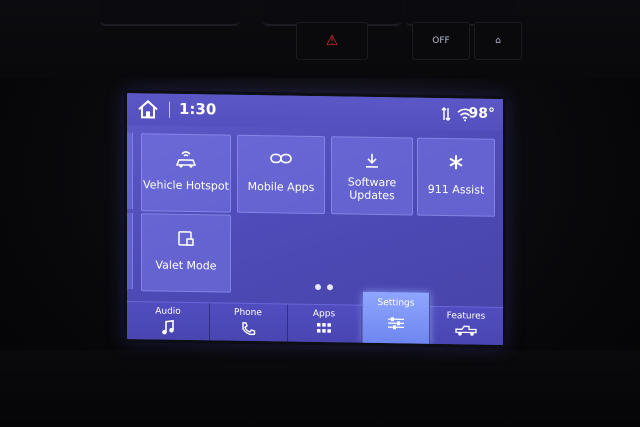 The width and height of the screenshot is (640, 427). What do you see at coordinates (372, 195) in the screenshot?
I see `tile-label-line2: Updates` at bounding box center [372, 195].